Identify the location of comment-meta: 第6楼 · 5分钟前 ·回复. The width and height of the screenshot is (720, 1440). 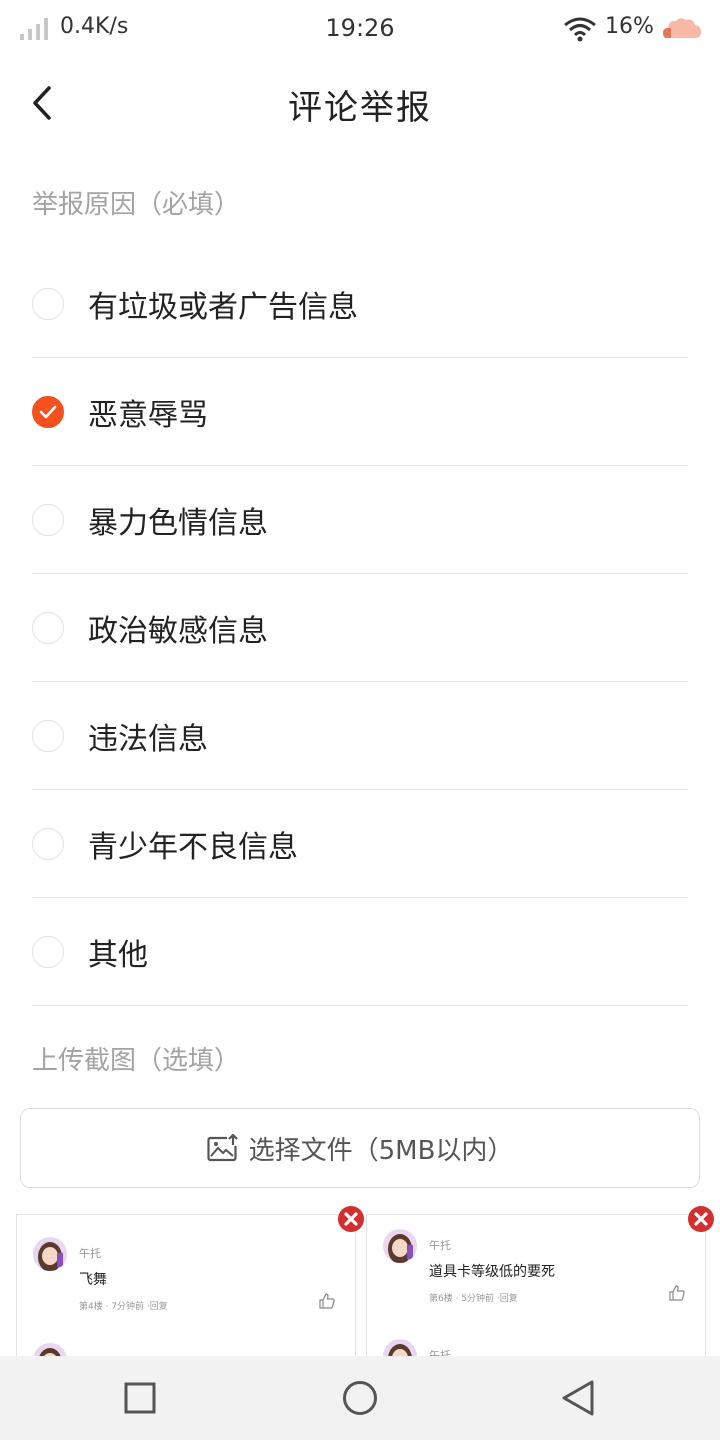
(473, 1299).